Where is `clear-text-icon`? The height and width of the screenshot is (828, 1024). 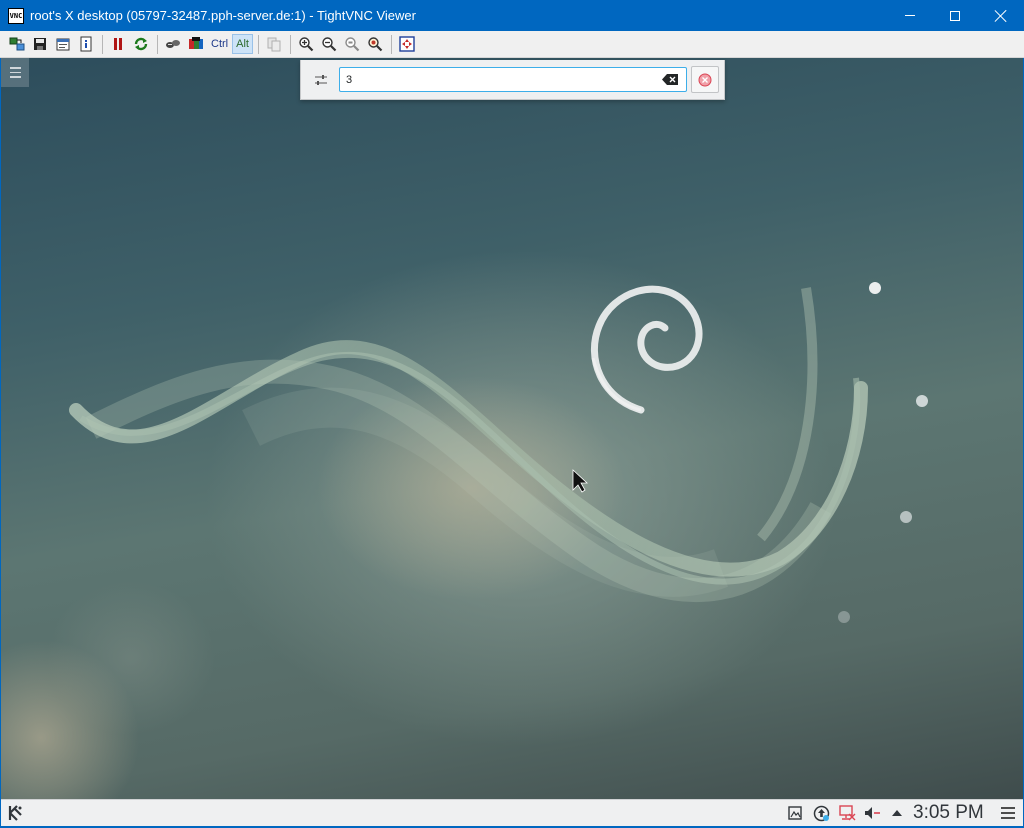
clear-text-icon is located at coordinates (670, 79).